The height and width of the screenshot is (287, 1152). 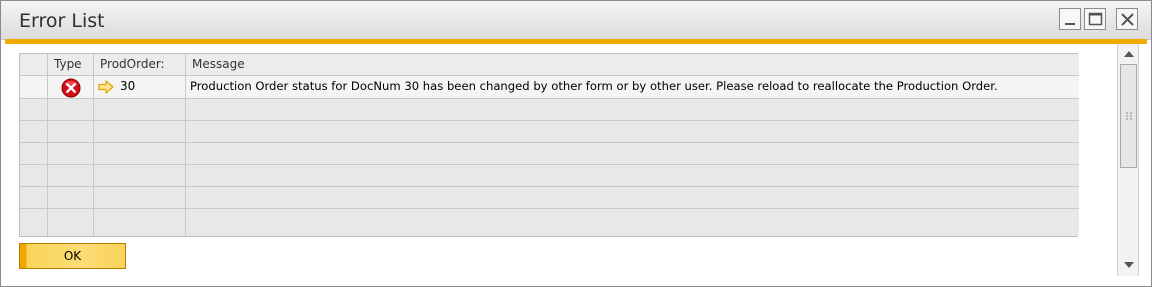 I want to click on column-header-message: Message, so click(x=632, y=64).